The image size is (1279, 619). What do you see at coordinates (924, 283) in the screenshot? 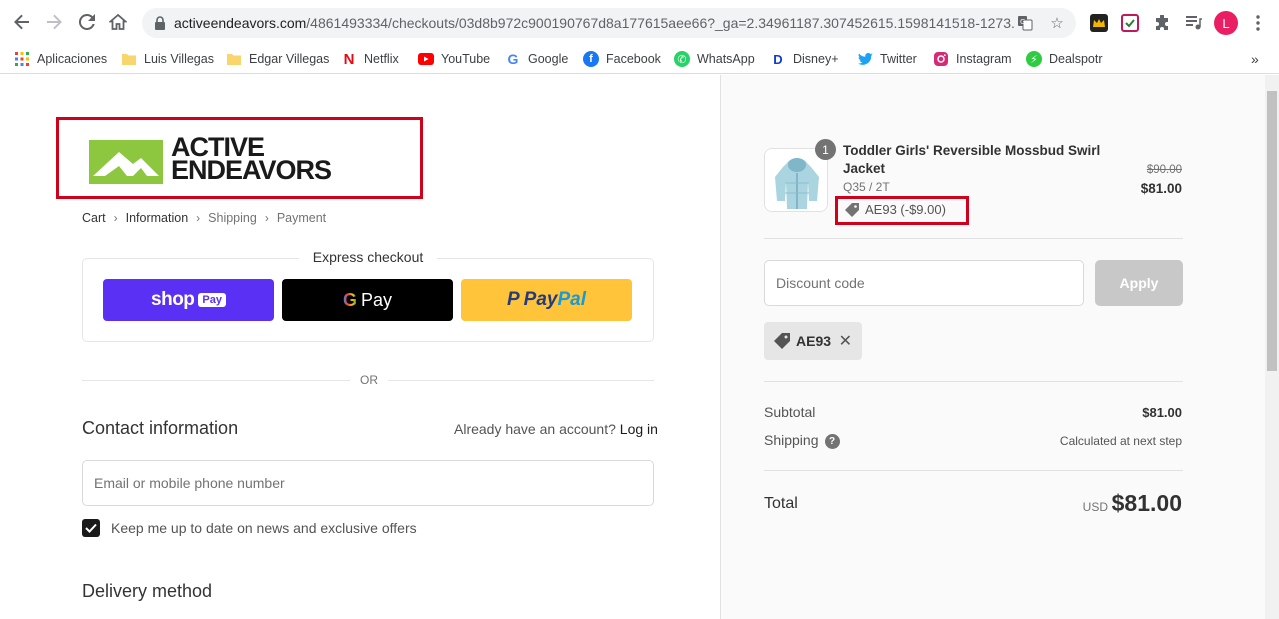
I see `discount-code-input` at bounding box center [924, 283].